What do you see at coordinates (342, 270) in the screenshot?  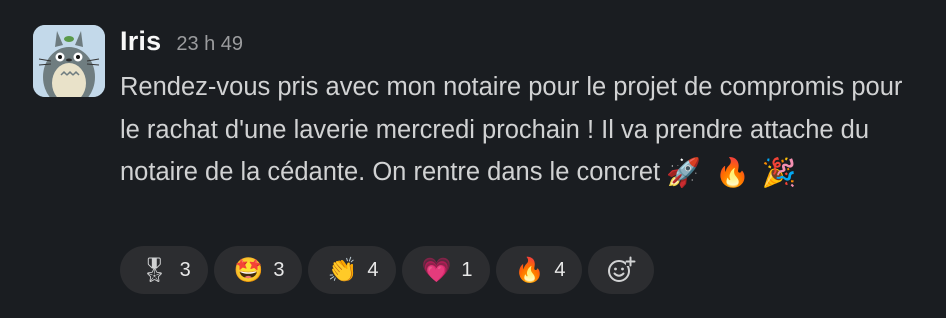 I see `clapping-hands-icon: 👏` at bounding box center [342, 270].